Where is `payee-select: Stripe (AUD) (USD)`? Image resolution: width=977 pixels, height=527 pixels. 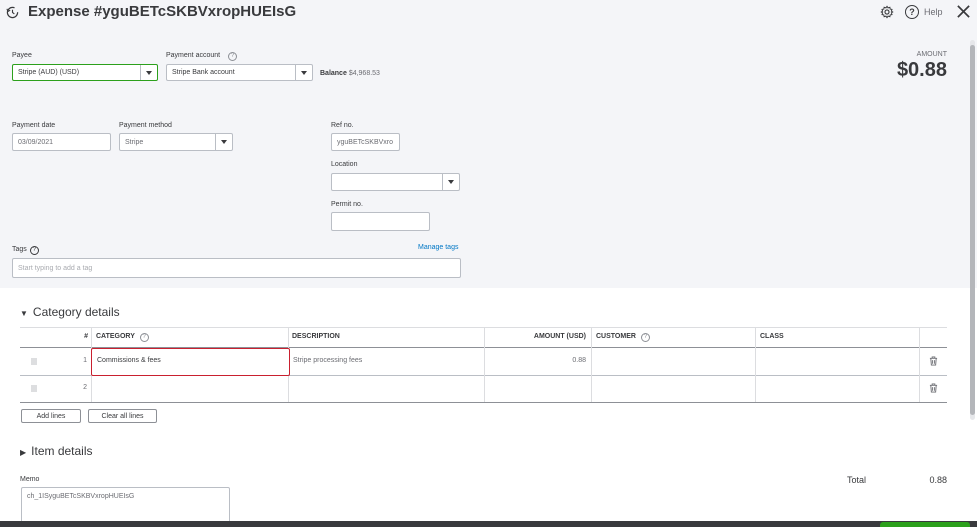
payee-select: Stripe (AUD) (USD) is located at coordinates (85, 72).